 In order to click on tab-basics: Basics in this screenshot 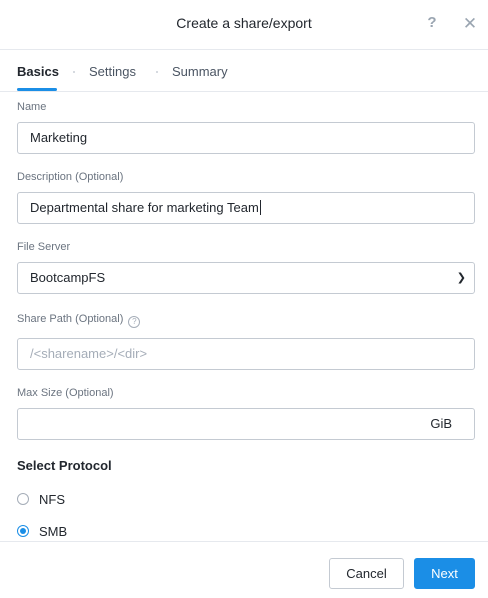, I will do `click(38, 71)`.